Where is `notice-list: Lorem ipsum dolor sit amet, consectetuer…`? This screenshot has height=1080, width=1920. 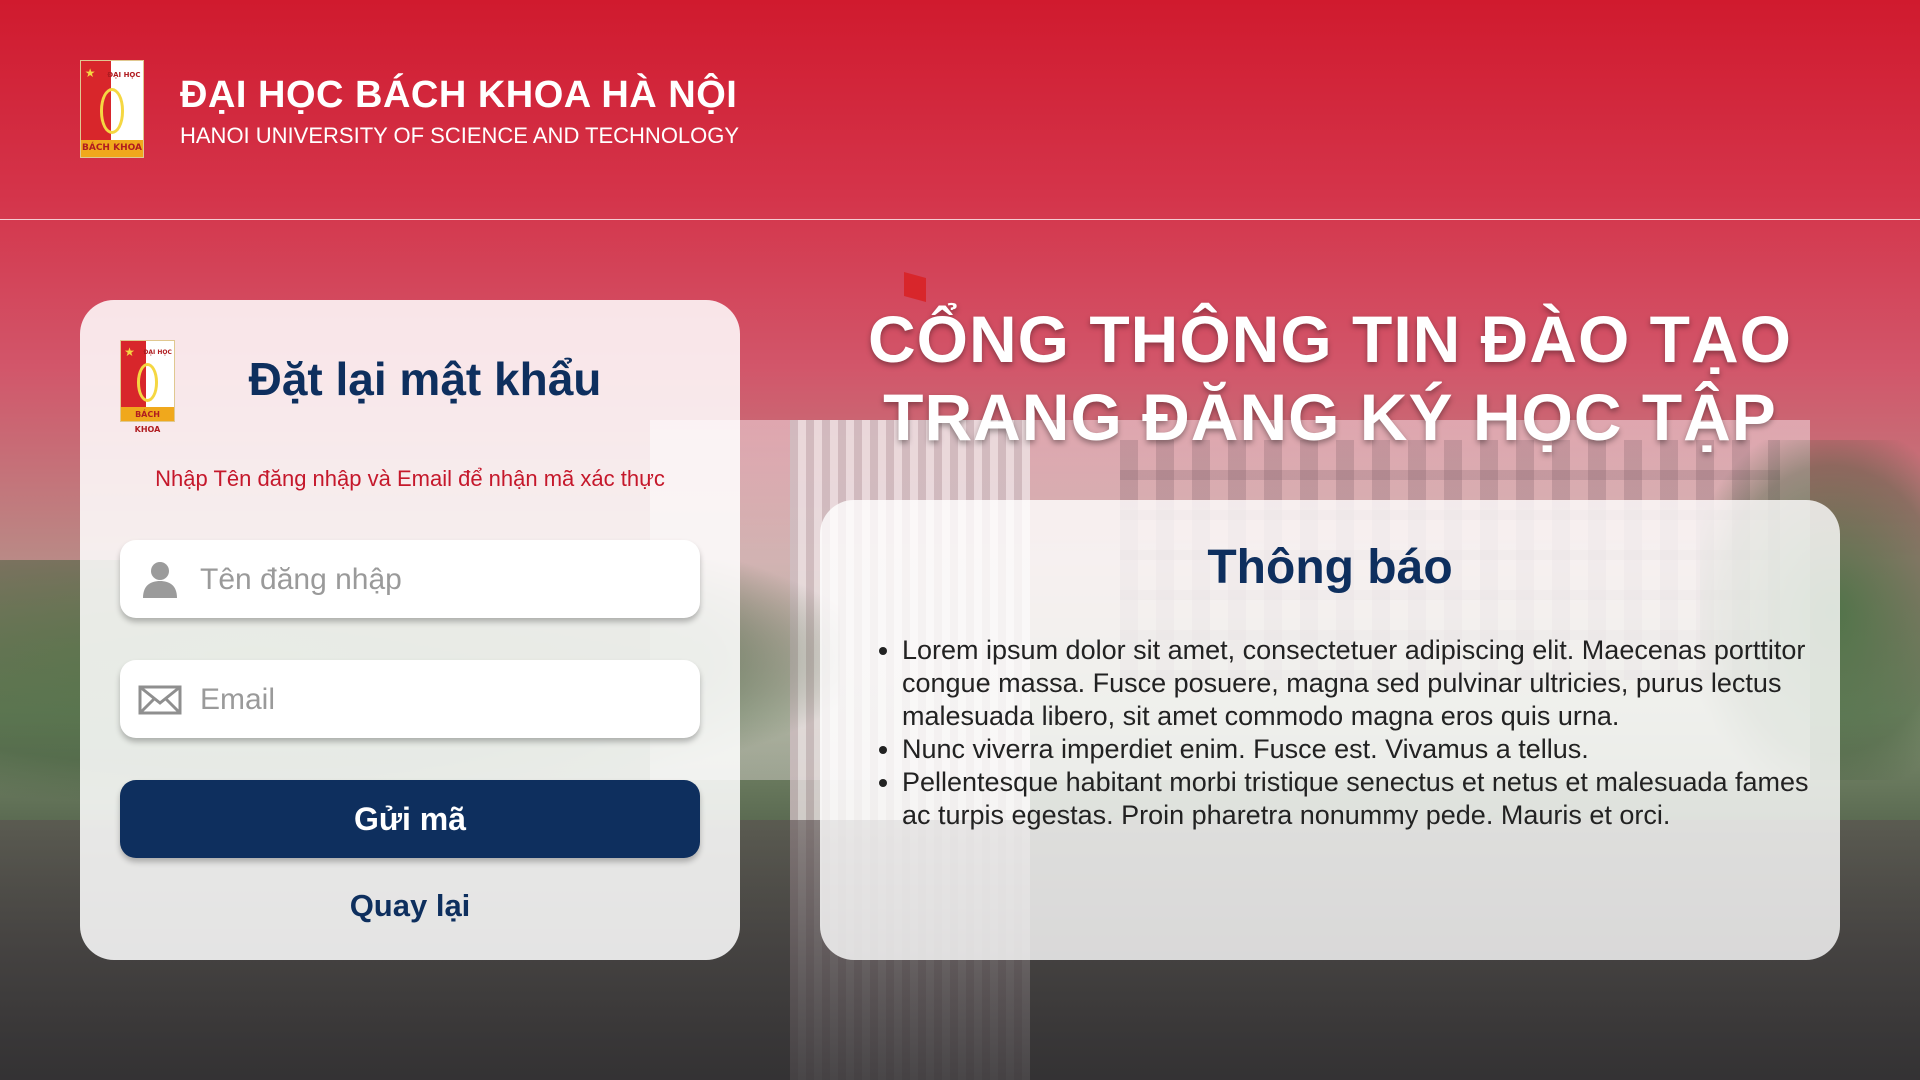
notice-list: Lorem ipsum dolor sit amet, consectetuer… is located at coordinates (1351, 733).